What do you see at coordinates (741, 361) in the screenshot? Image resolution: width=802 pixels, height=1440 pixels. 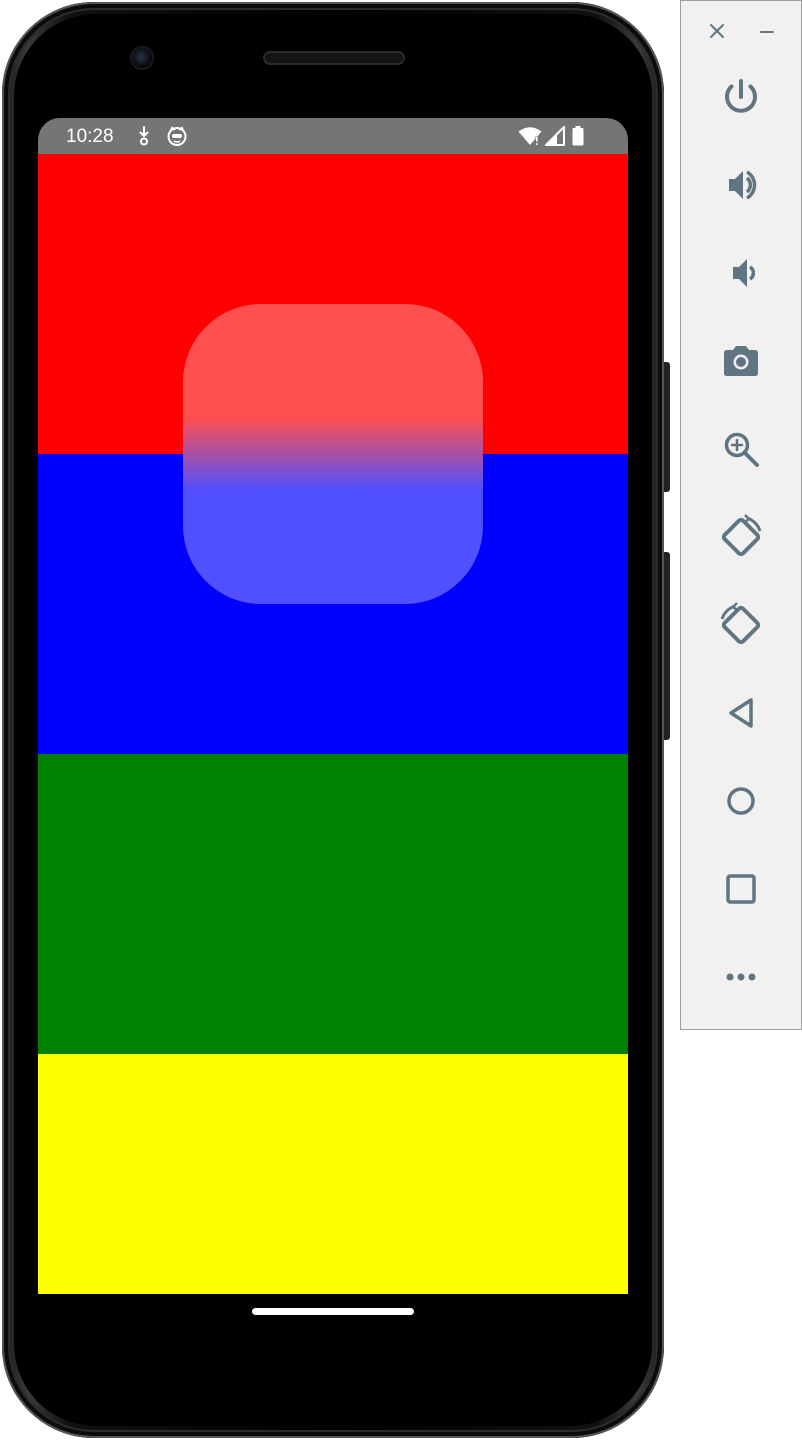 I see `camera-icon` at bounding box center [741, 361].